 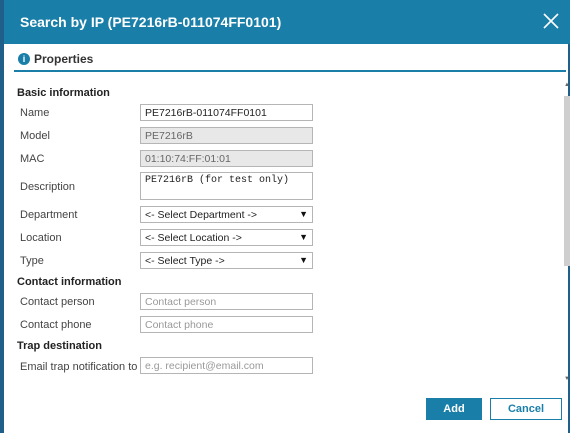 What do you see at coordinates (79, 367) in the screenshot?
I see `label-email-trap: Email trap notification to` at bounding box center [79, 367].